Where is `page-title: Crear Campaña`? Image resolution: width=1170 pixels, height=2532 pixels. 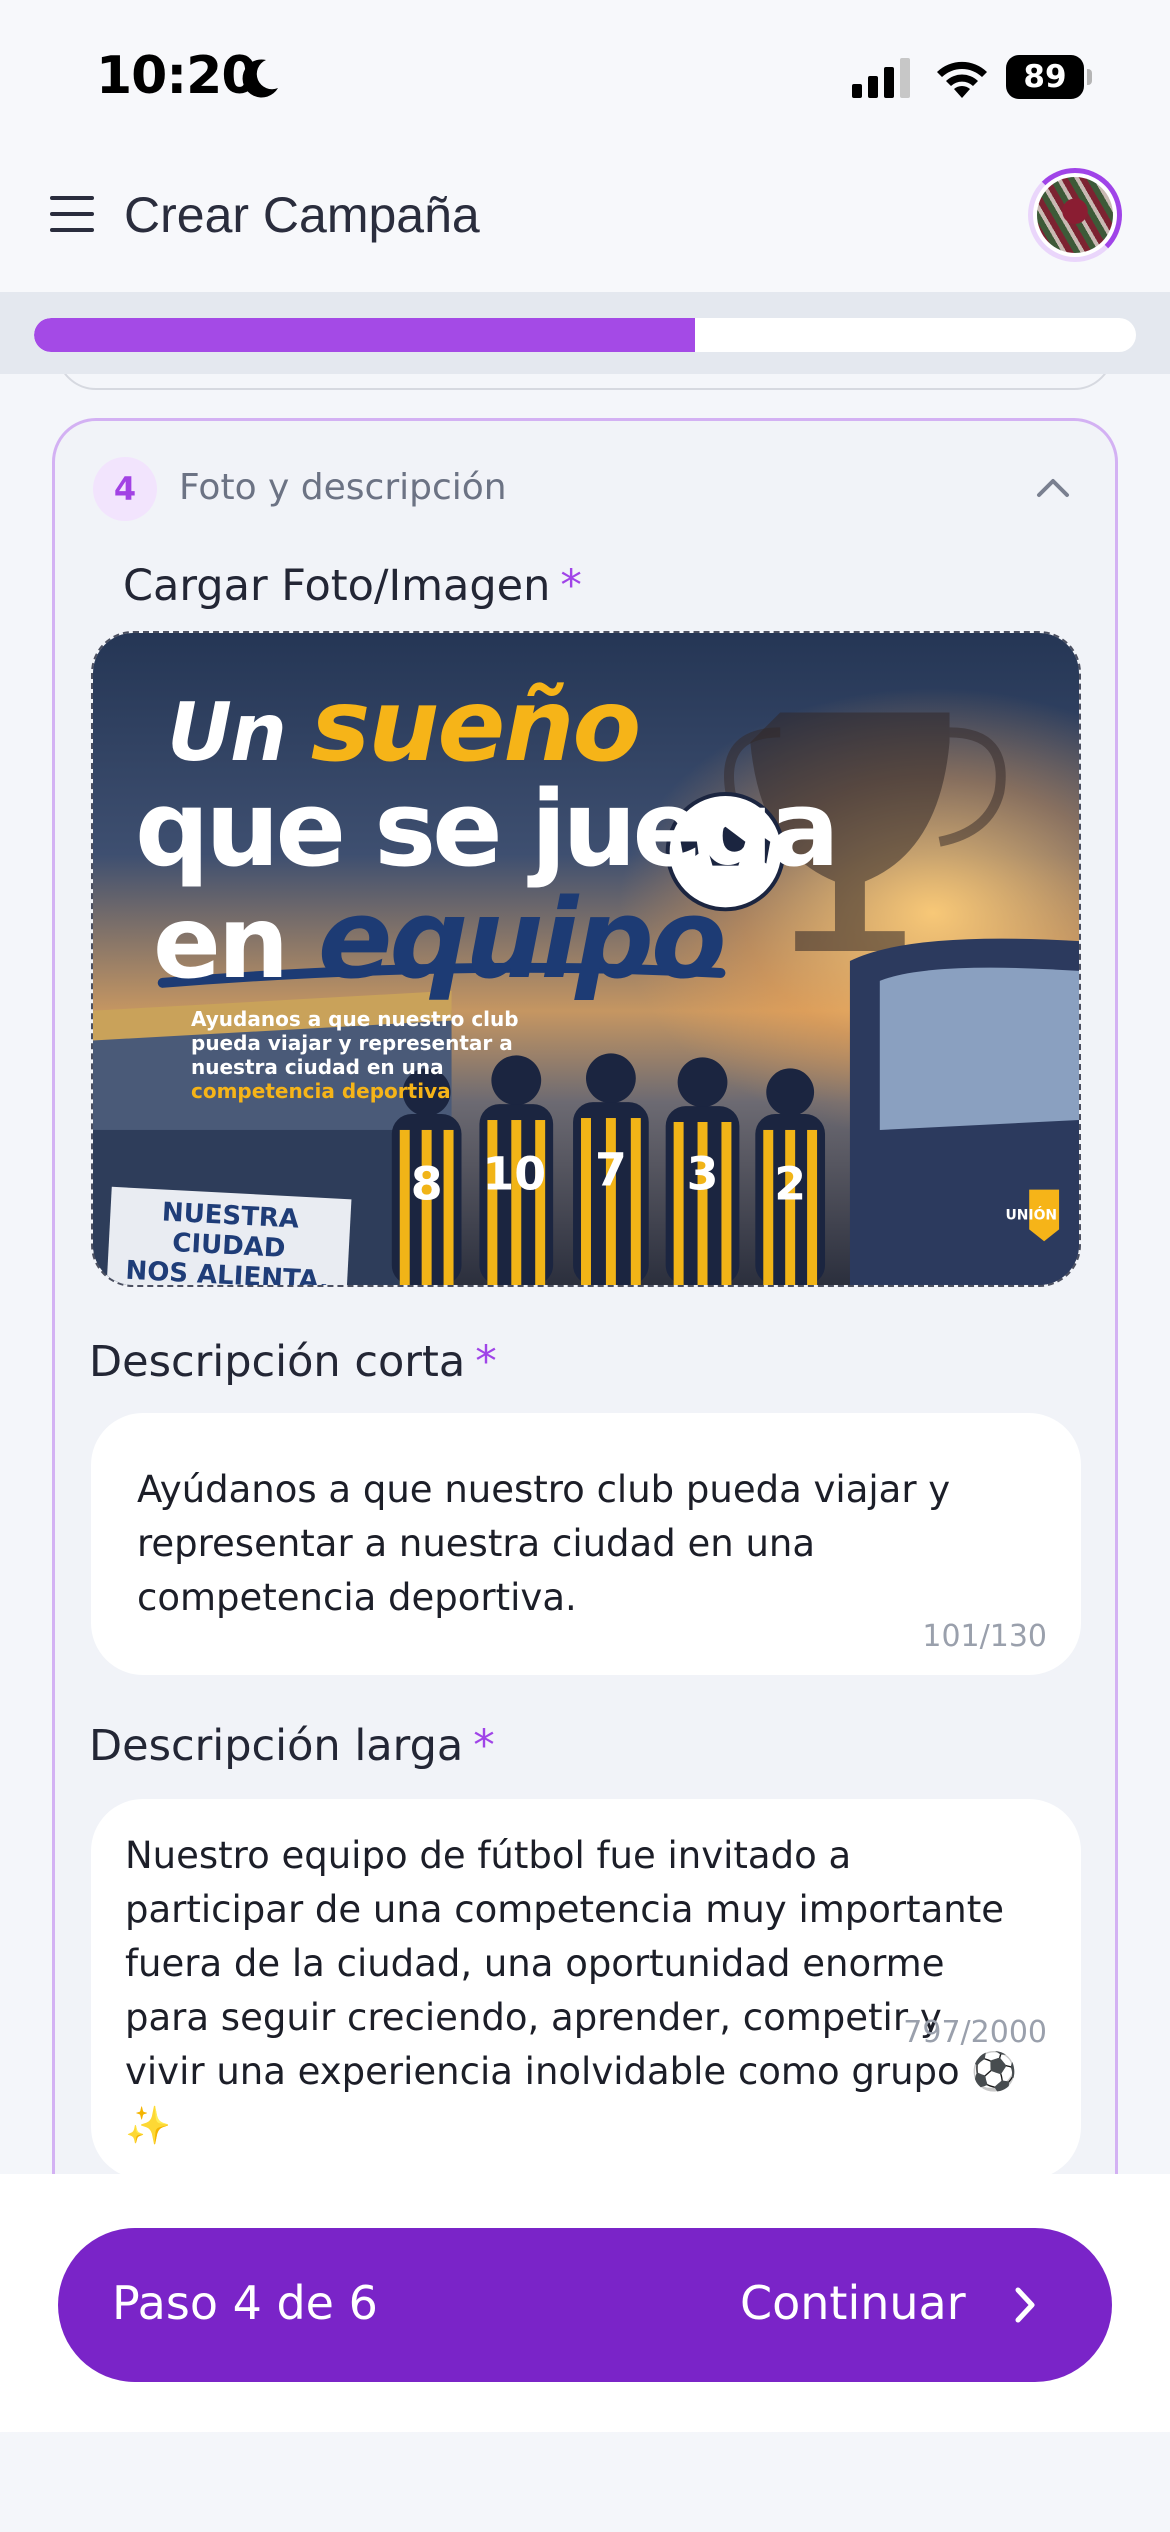 page-title: Crear Campaña is located at coordinates (302, 215).